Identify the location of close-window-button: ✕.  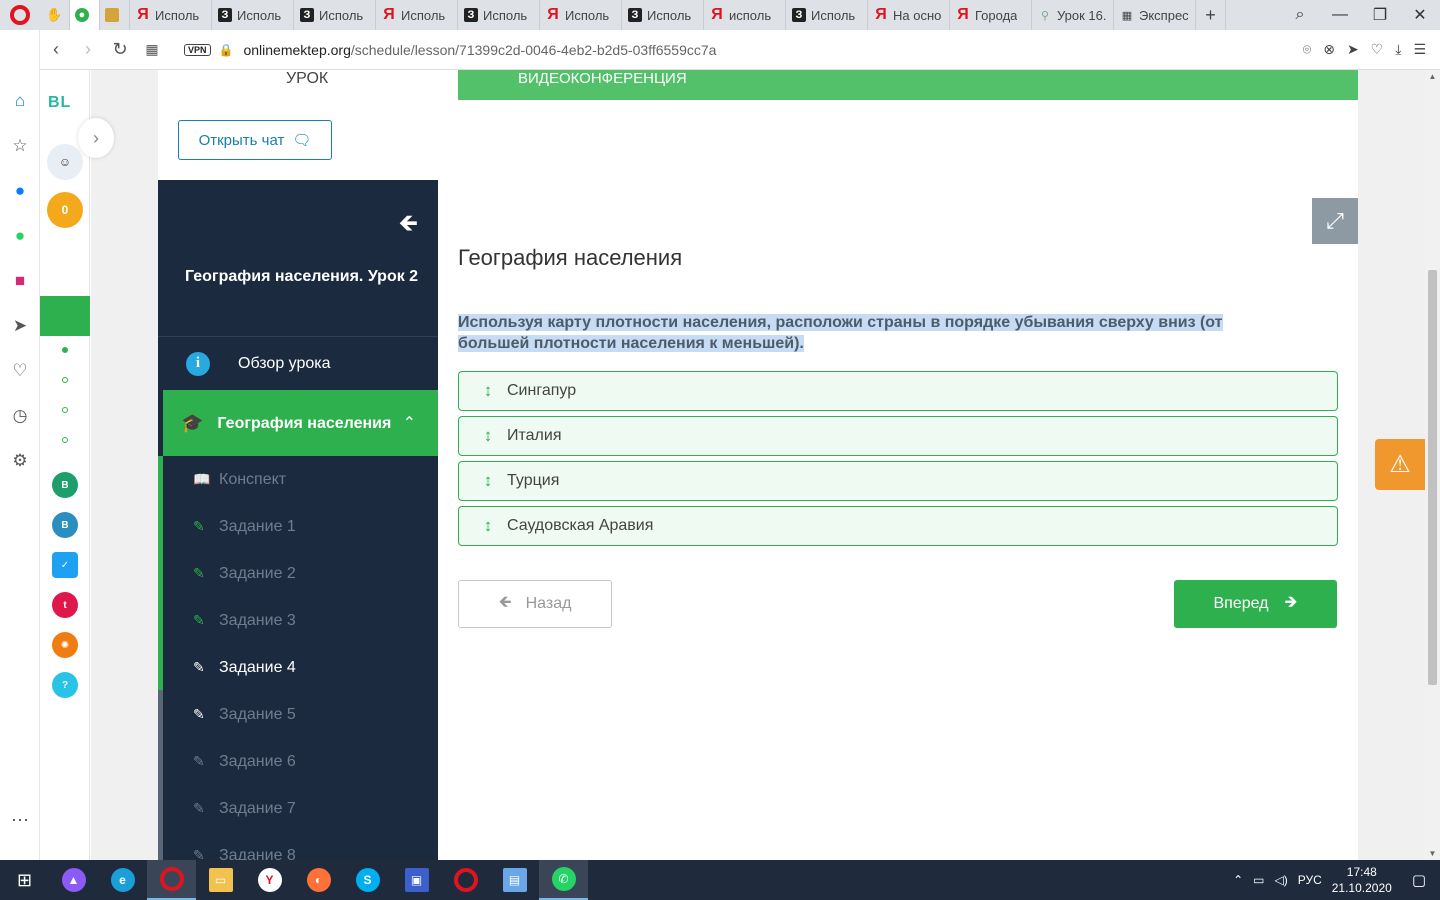
(1420, 15).